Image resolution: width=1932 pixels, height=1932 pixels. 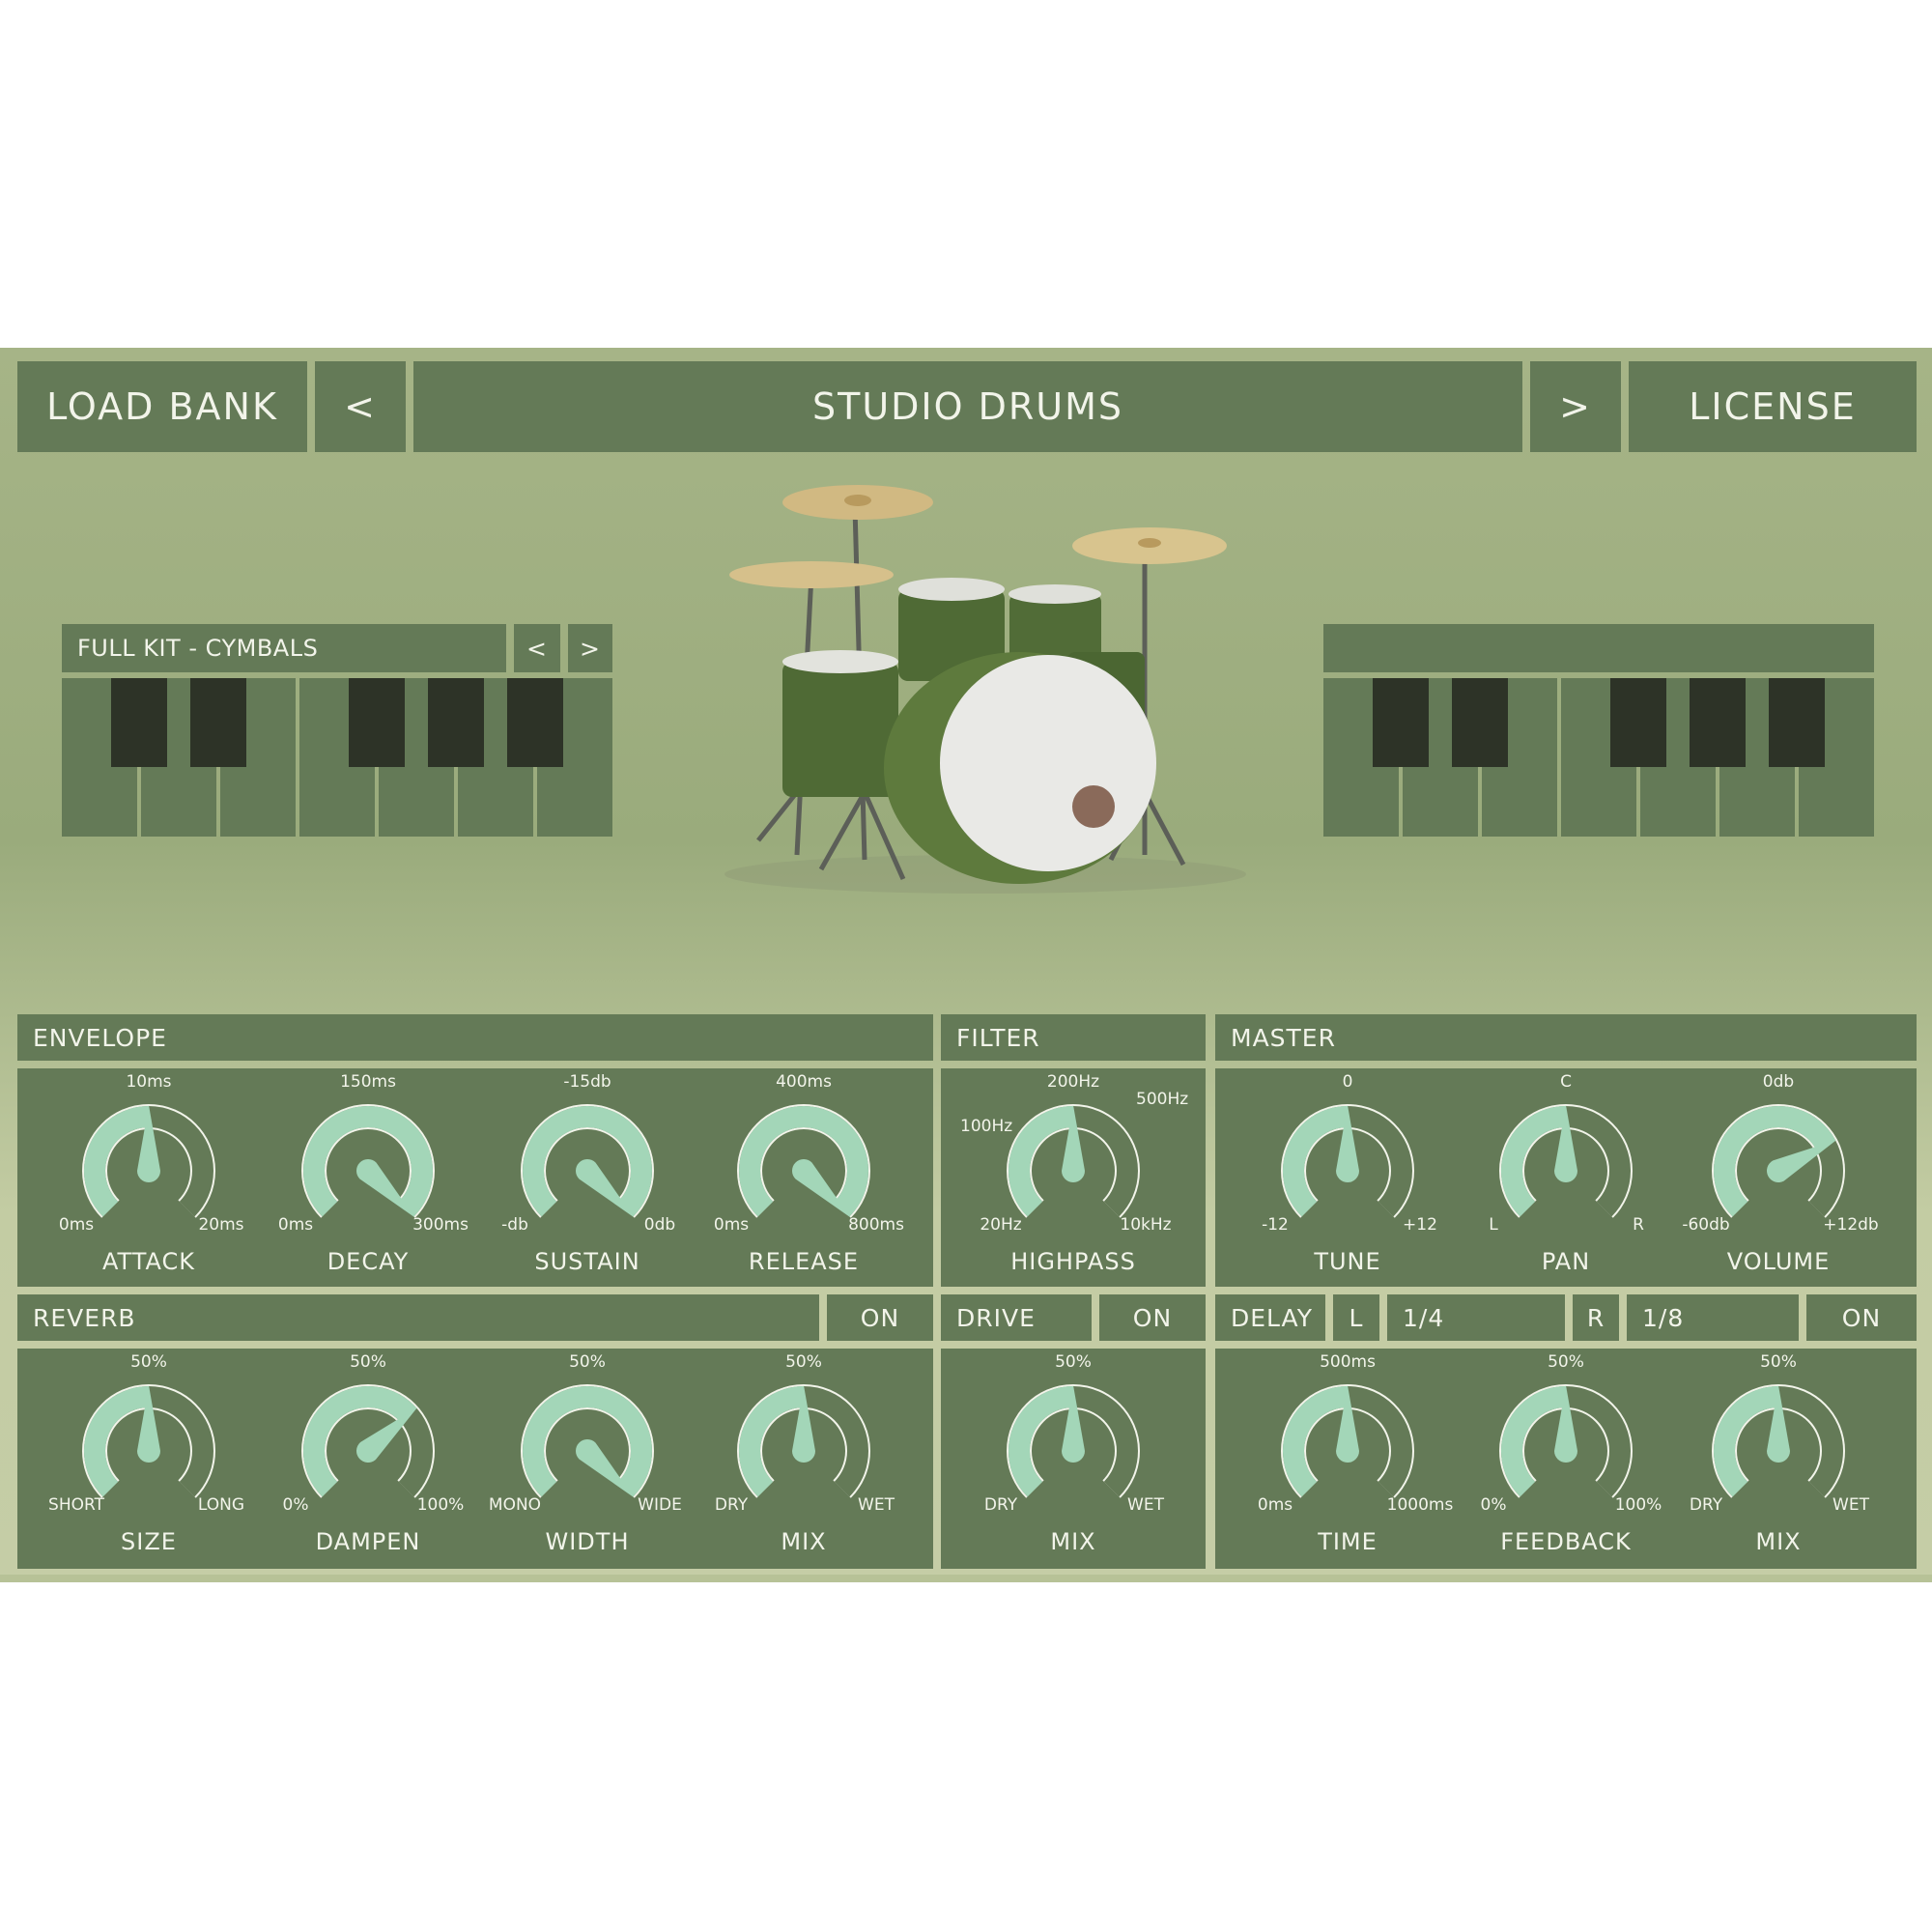 I want to click on preset-name: STUDIO DRUMS, so click(x=967, y=406).